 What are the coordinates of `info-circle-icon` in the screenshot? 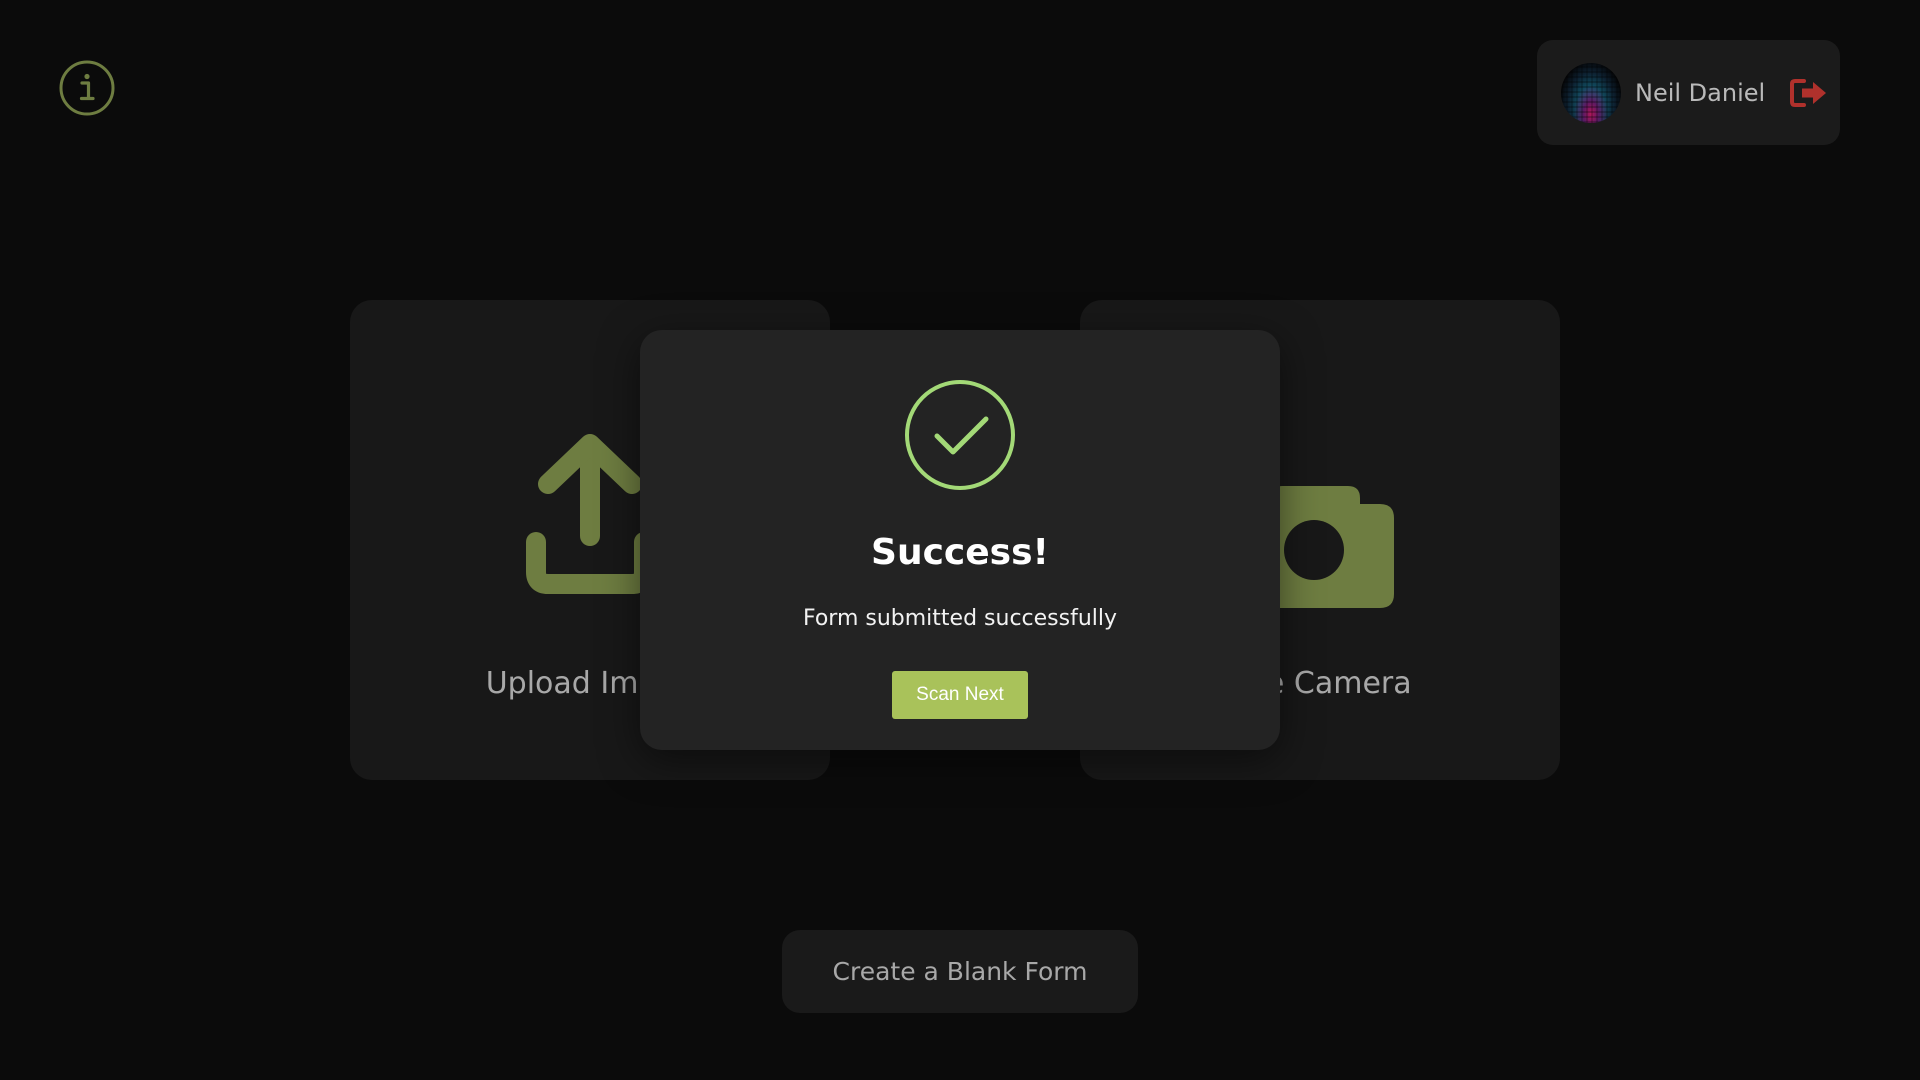 It's located at (87, 88).